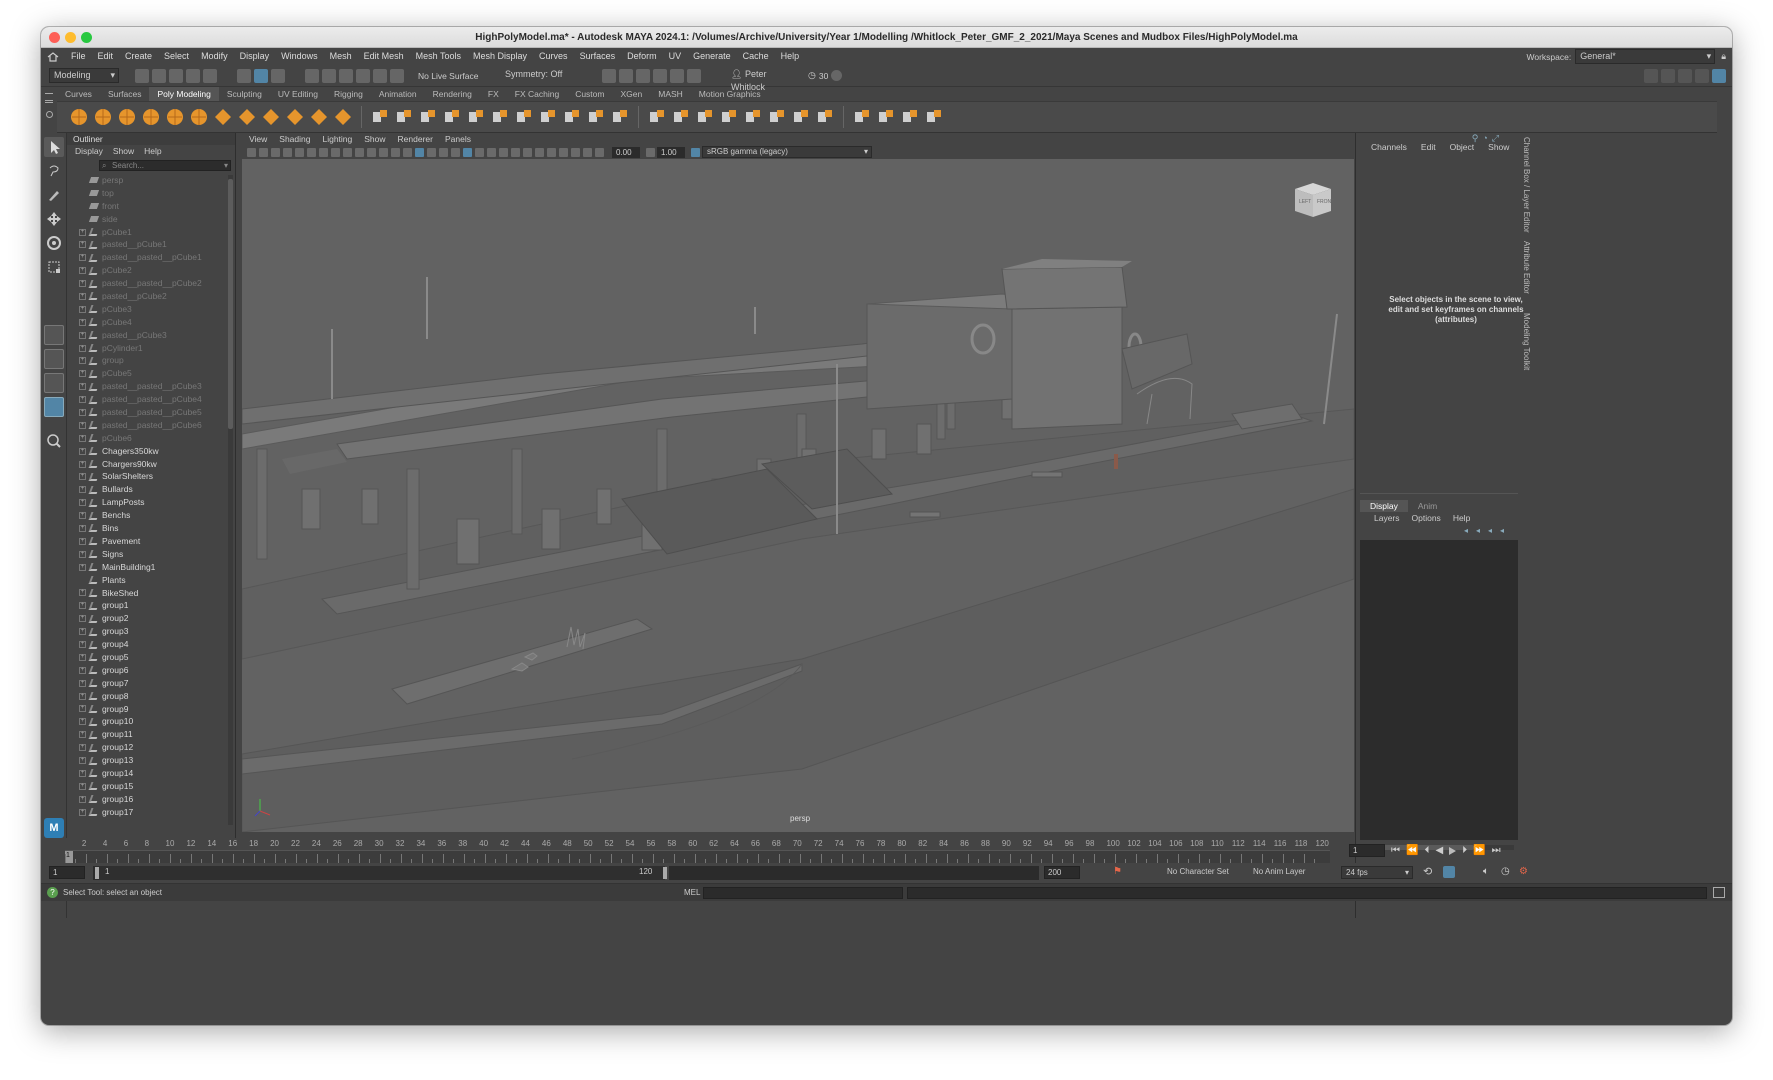  Describe the element at coordinates (527, 152) in the screenshot. I see `anti-aliasing-icon` at that location.